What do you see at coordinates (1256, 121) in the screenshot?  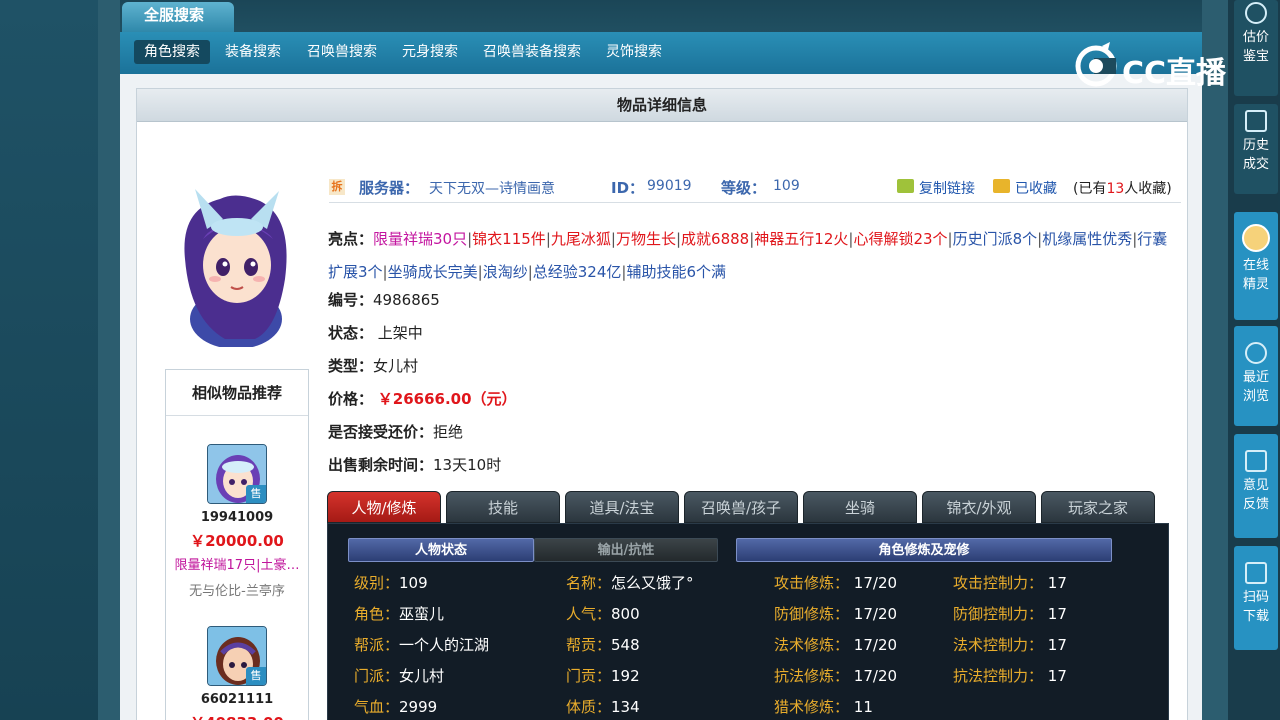 I see `check-icon` at bounding box center [1256, 121].